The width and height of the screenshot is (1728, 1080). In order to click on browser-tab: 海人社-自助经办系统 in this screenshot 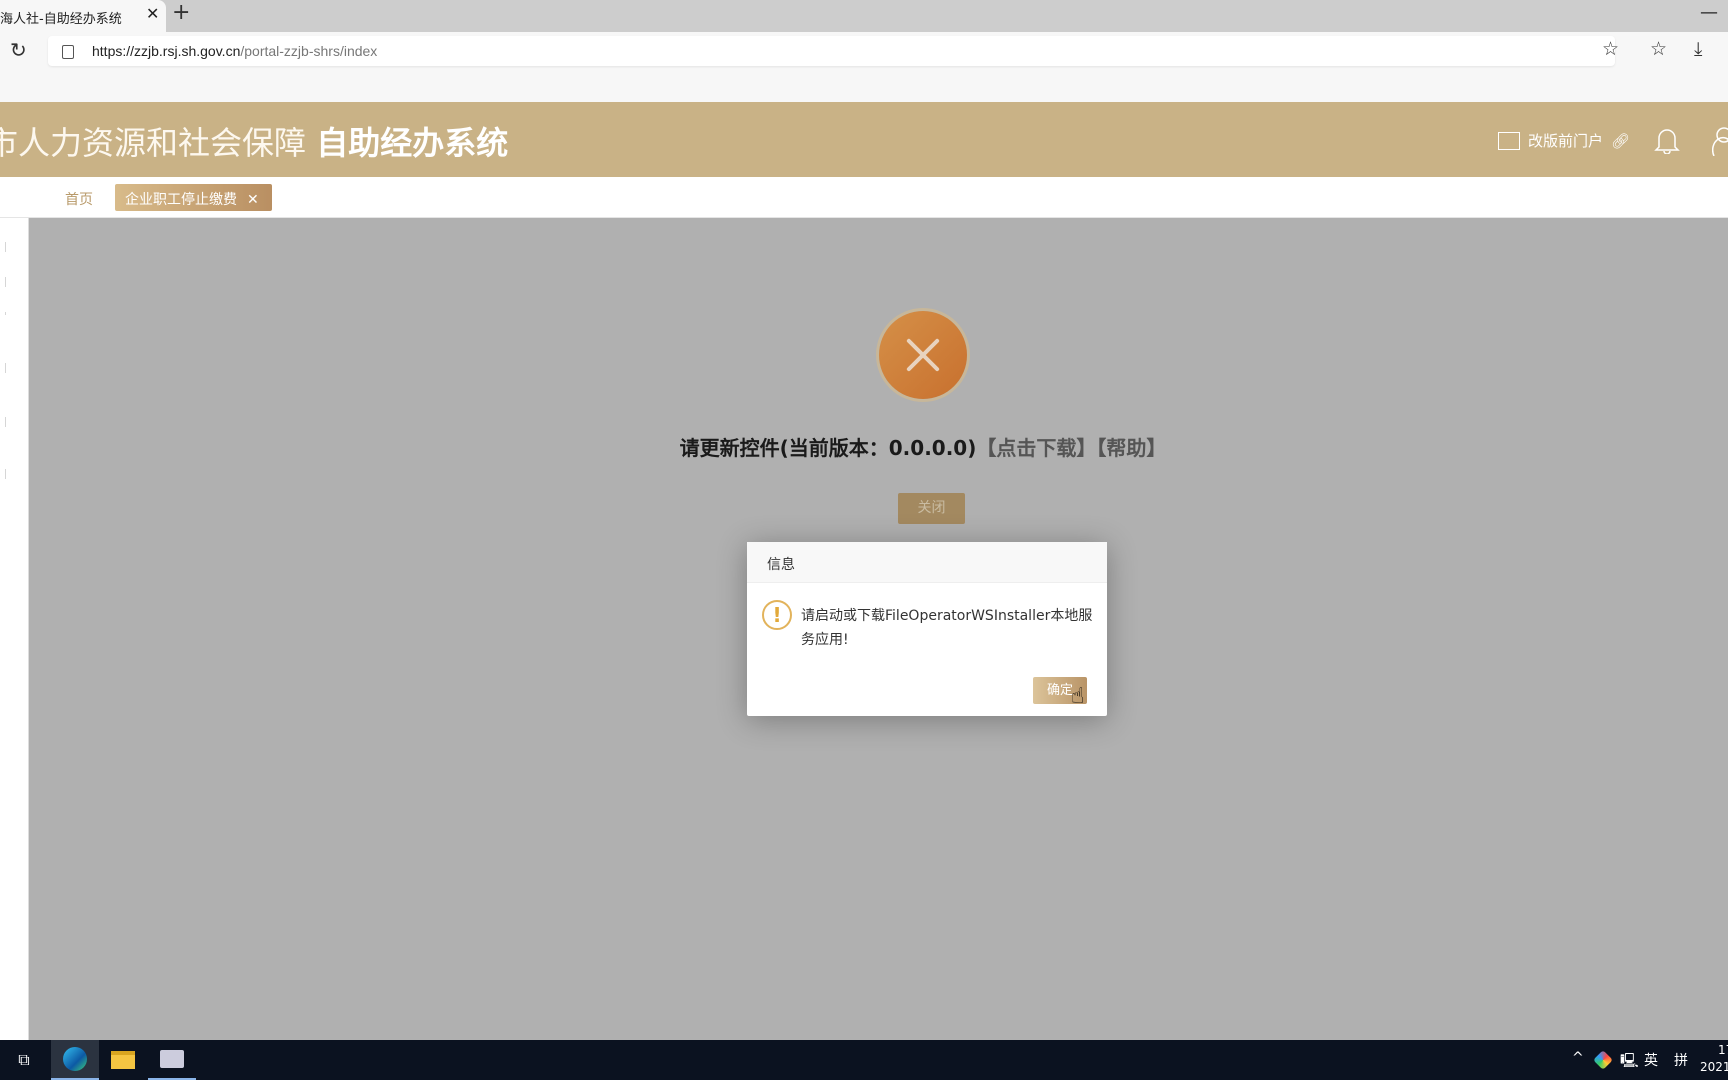, I will do `click(83, 16)`.